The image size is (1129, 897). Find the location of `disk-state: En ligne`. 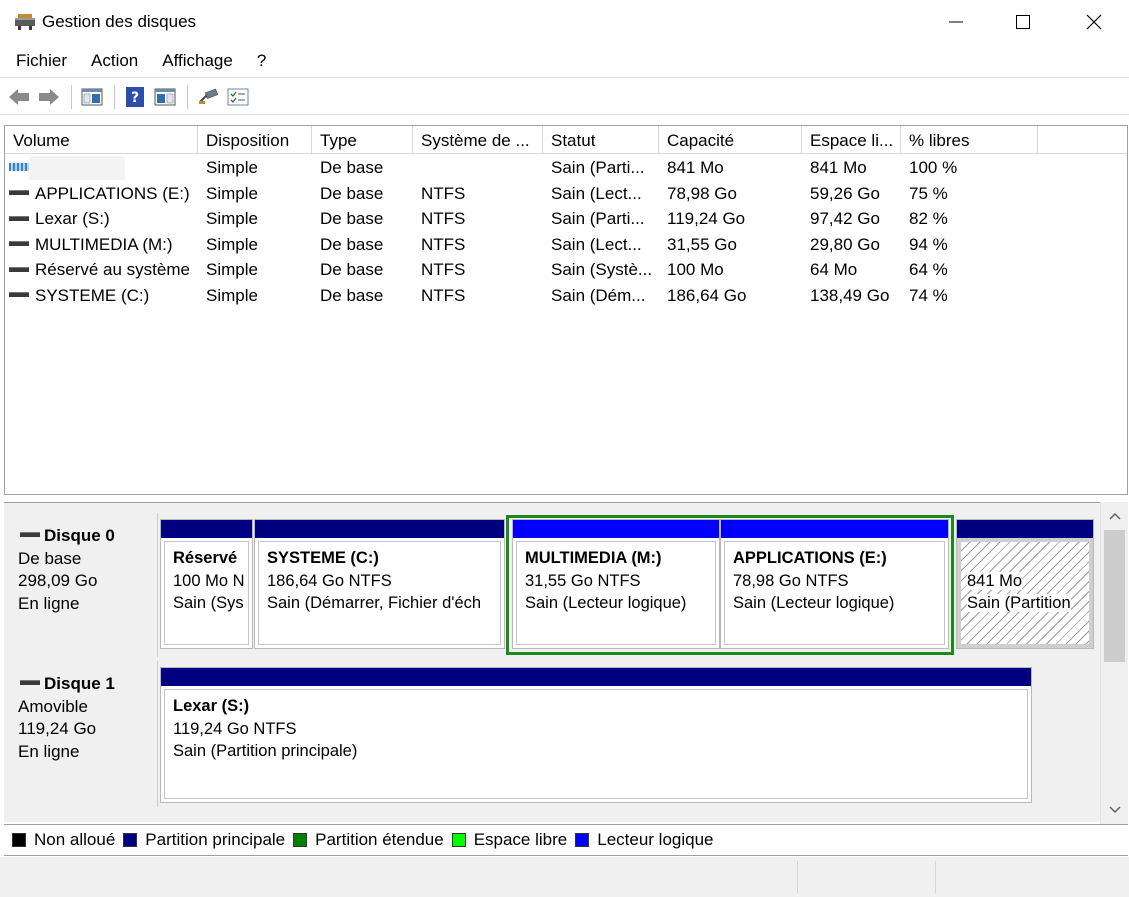

disk-state: En ligne is located at coordinates (49, 751).